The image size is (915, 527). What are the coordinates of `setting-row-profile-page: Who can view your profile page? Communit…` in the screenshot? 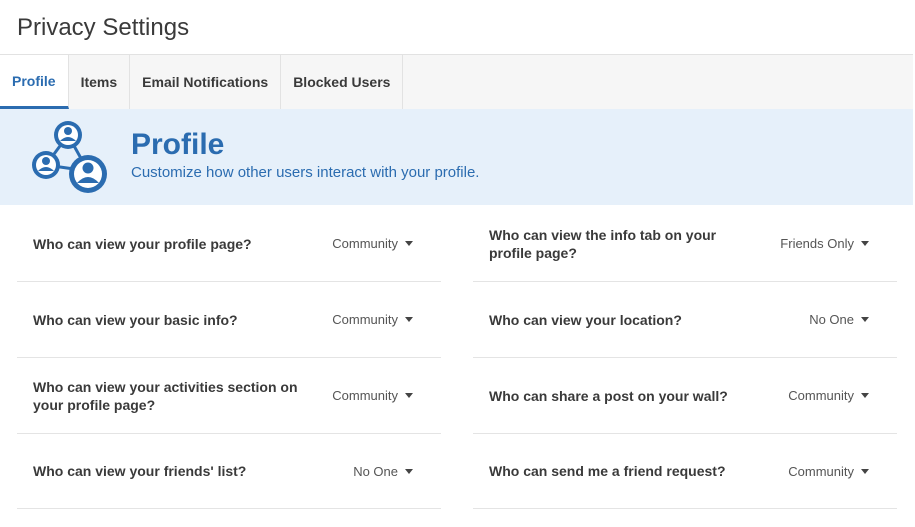 It's located at (229, 244).